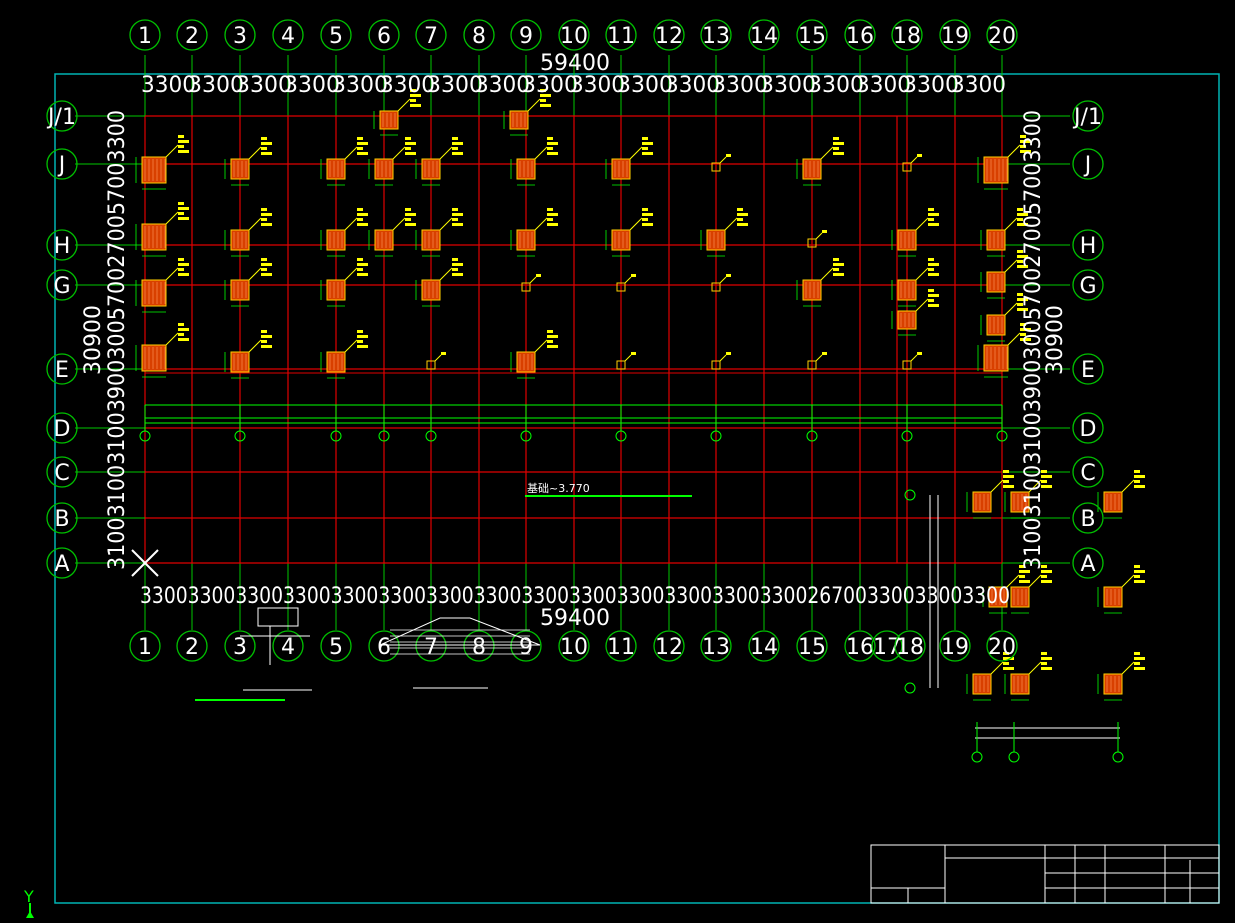  I want to click on axis-bubble-label: D, so click(62, 429).